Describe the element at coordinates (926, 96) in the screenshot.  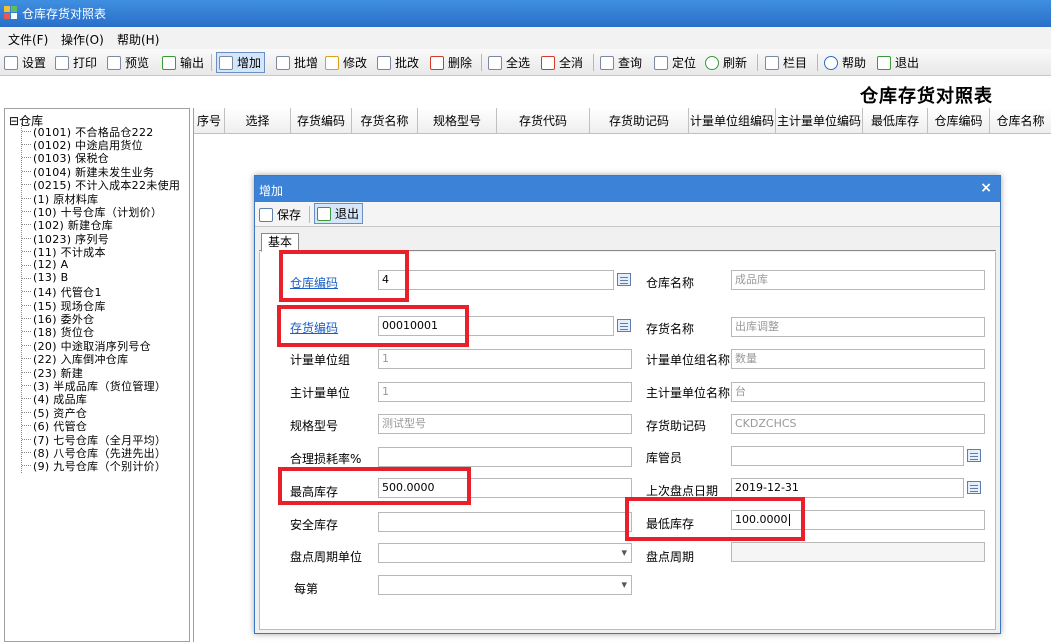
I see `page-title: 仓库存货对照表` at that location.